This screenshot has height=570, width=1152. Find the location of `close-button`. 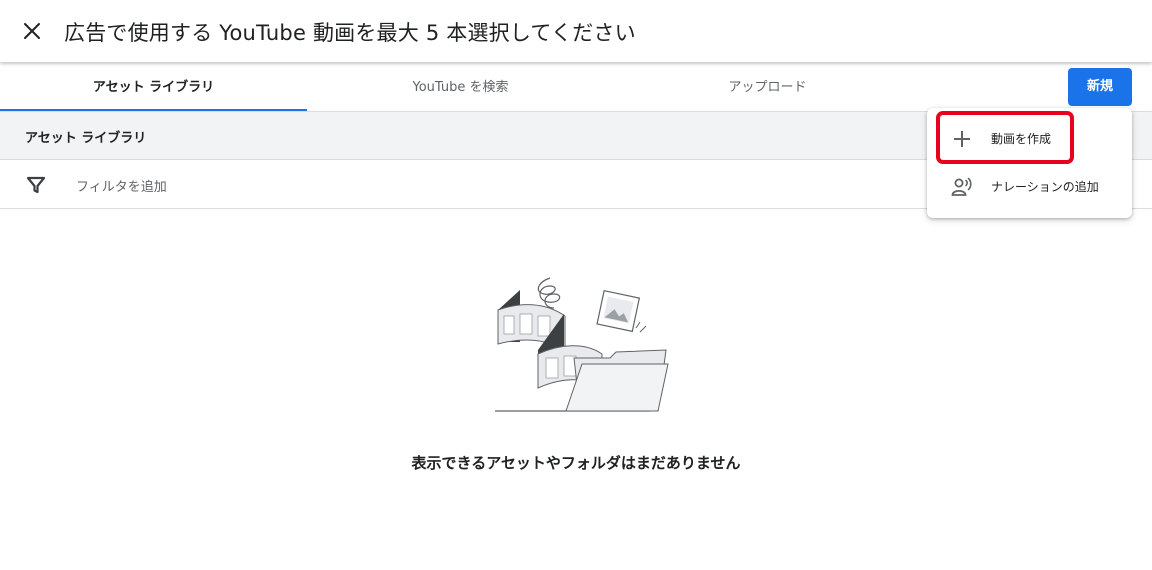

close-button is located at coordinates (32, 31).